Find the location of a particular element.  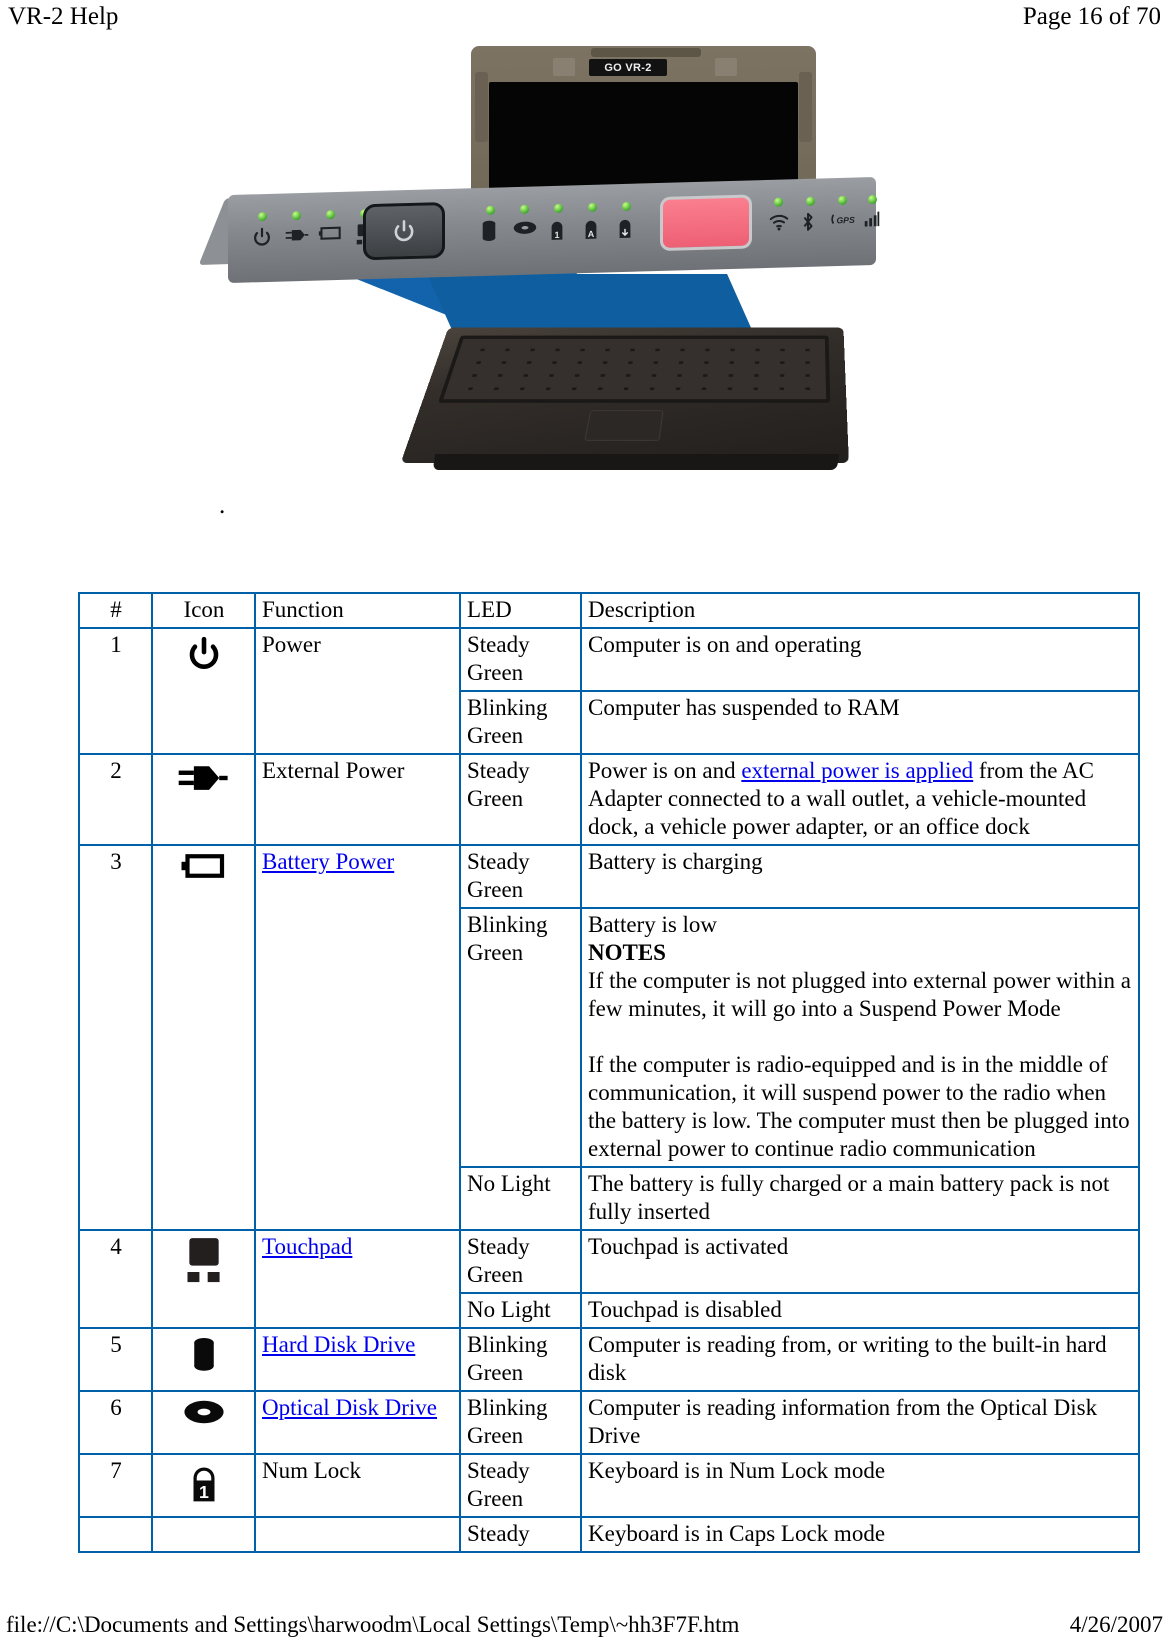

scroll-lock-icon is located at coordinates (628, 229).